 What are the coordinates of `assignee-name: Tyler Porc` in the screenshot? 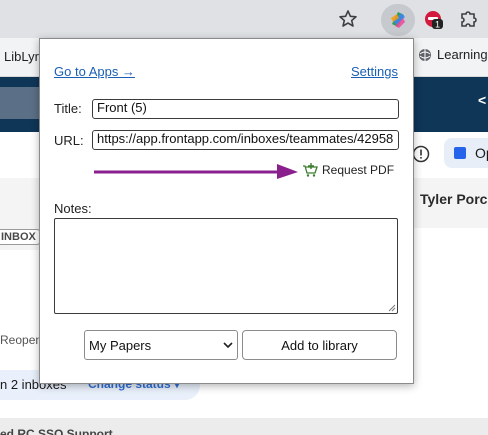 It's located at (454, 199).